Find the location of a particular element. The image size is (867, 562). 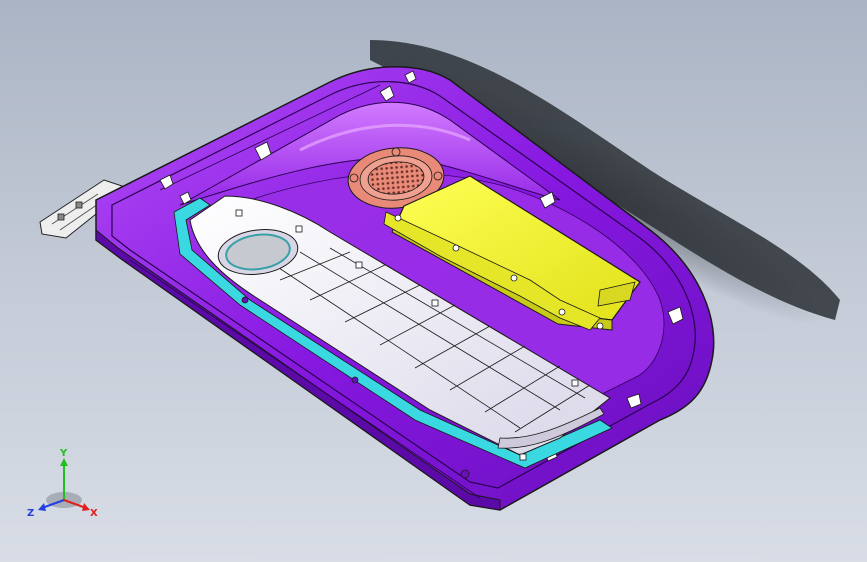

y-axis-label: Y is located at coordinates (63, 453).